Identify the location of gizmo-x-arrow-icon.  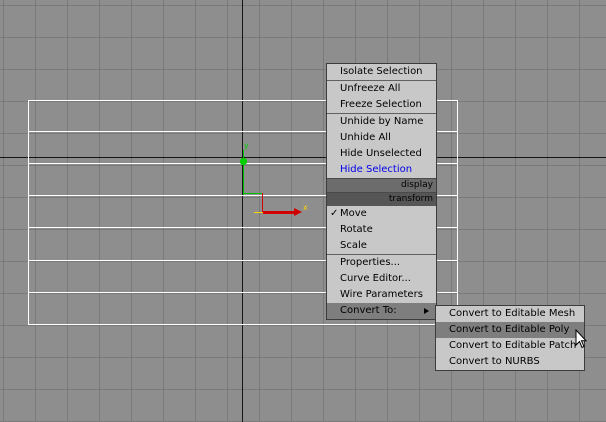
(298, 212).